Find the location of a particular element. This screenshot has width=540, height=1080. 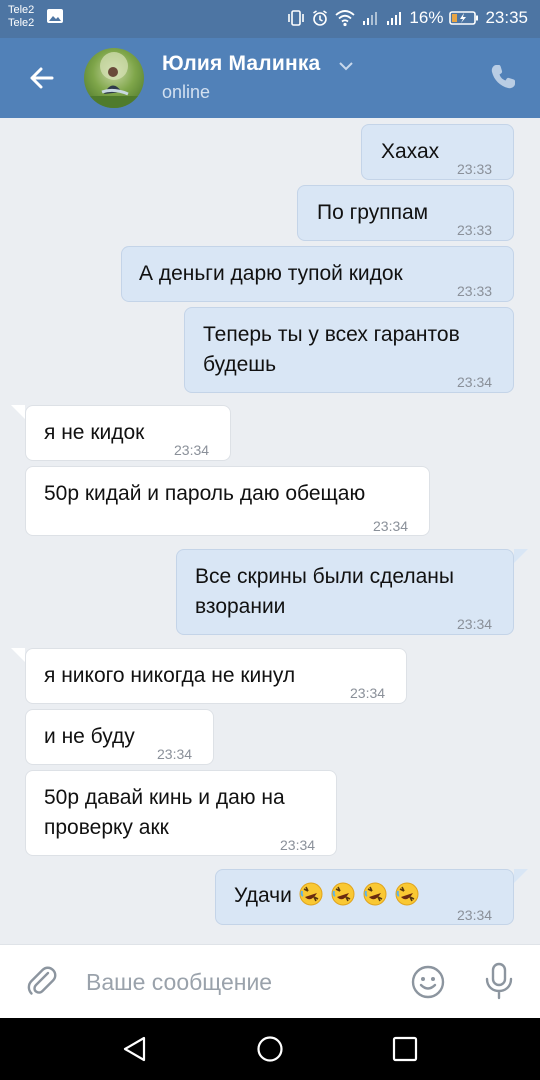

status-icons: 16% 23:35 is located at coordinates (407, 18).